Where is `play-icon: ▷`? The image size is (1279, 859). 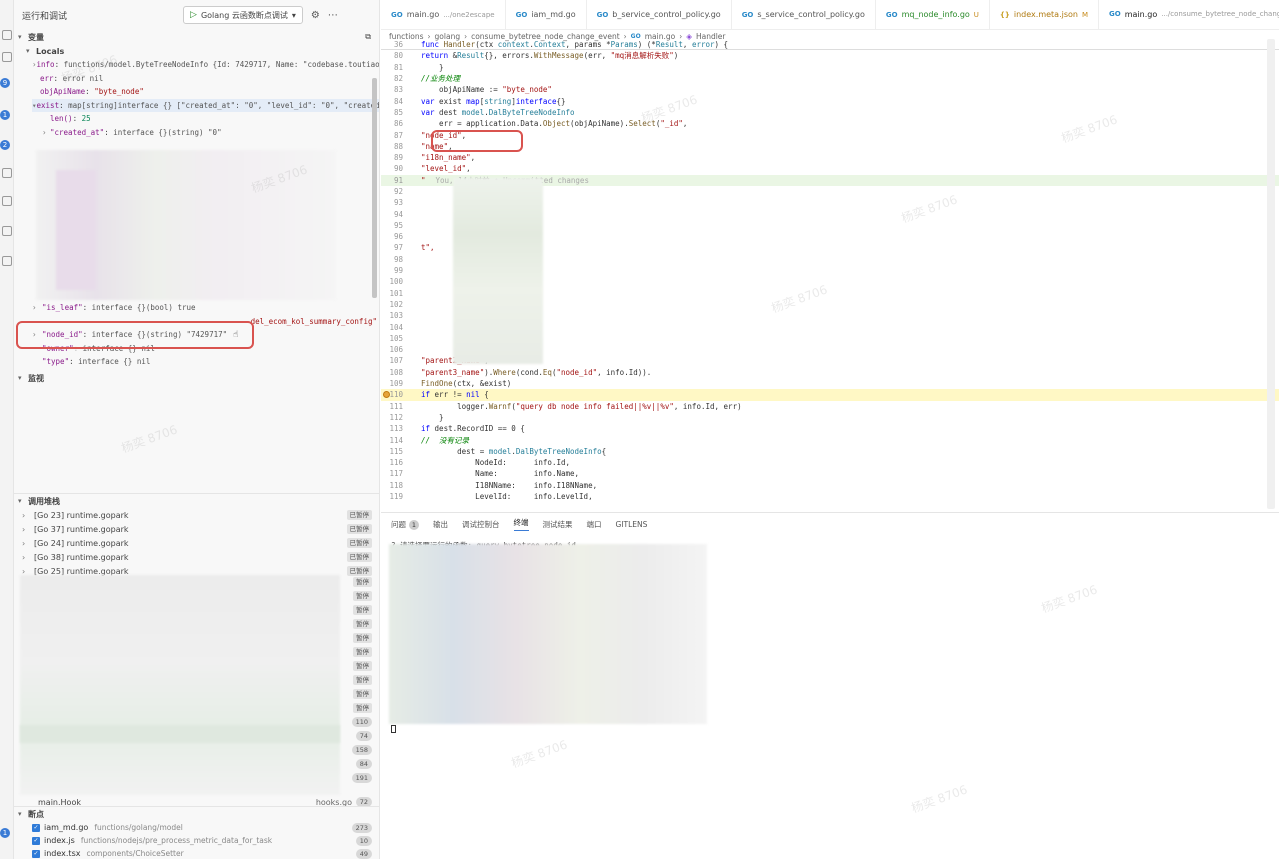
play-icon: ▷ is located at coordinates (193, 15).